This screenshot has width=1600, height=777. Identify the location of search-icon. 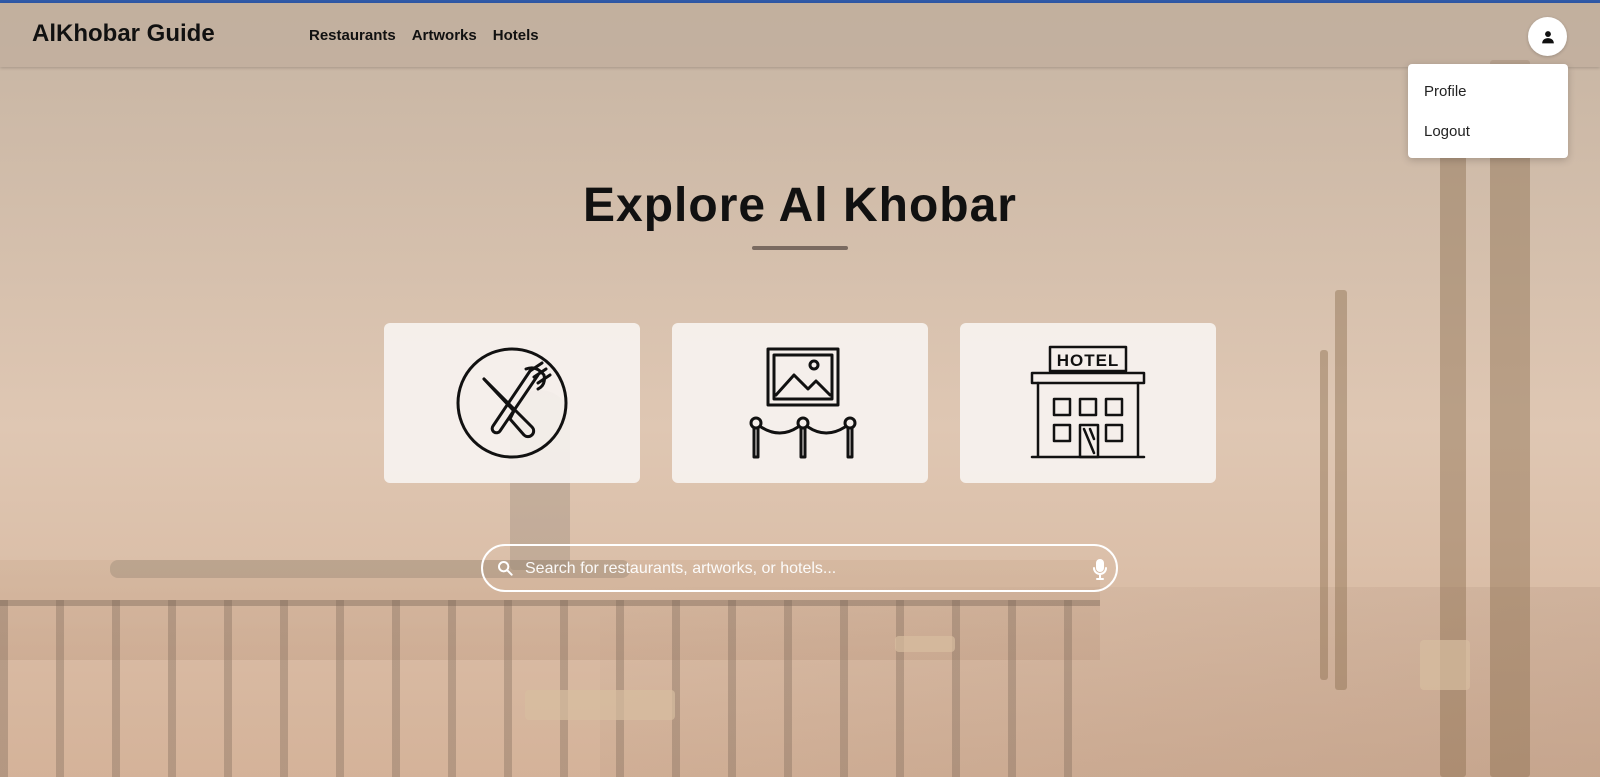
(505, 568).